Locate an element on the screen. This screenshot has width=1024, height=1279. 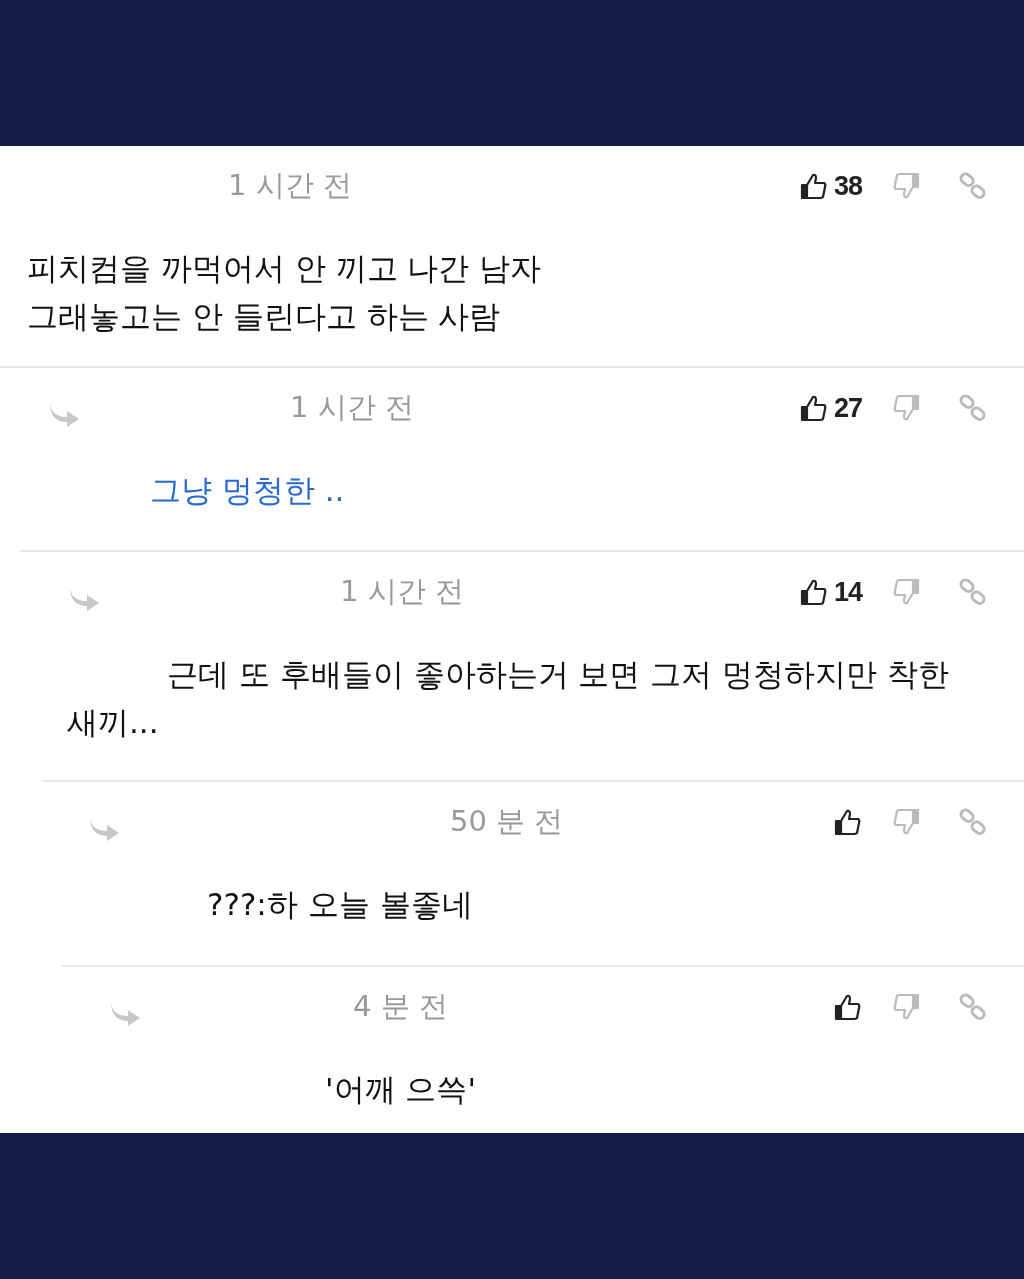
like-button: 38 is located at coordinates (829, 186).